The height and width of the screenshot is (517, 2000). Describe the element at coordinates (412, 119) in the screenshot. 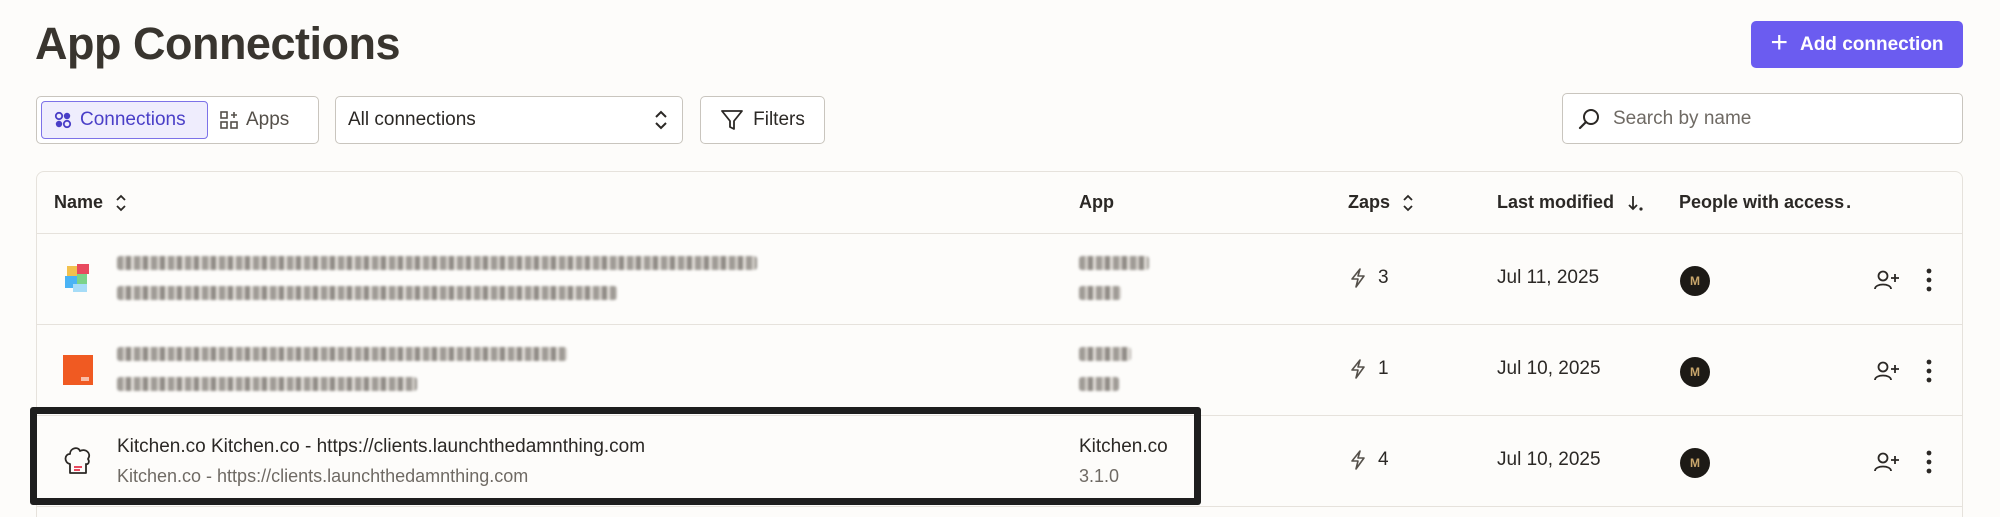

I see `connections-filter-value: All connections` at that location.